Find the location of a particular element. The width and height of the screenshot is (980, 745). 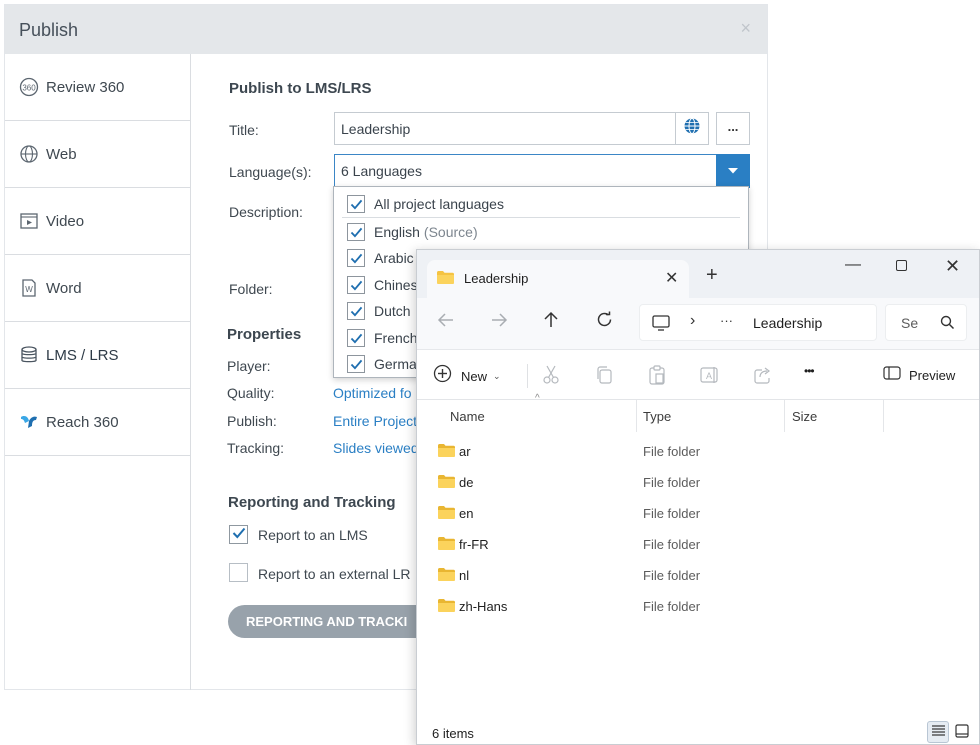

description-label: Description: is located at coordinates (266, 212).